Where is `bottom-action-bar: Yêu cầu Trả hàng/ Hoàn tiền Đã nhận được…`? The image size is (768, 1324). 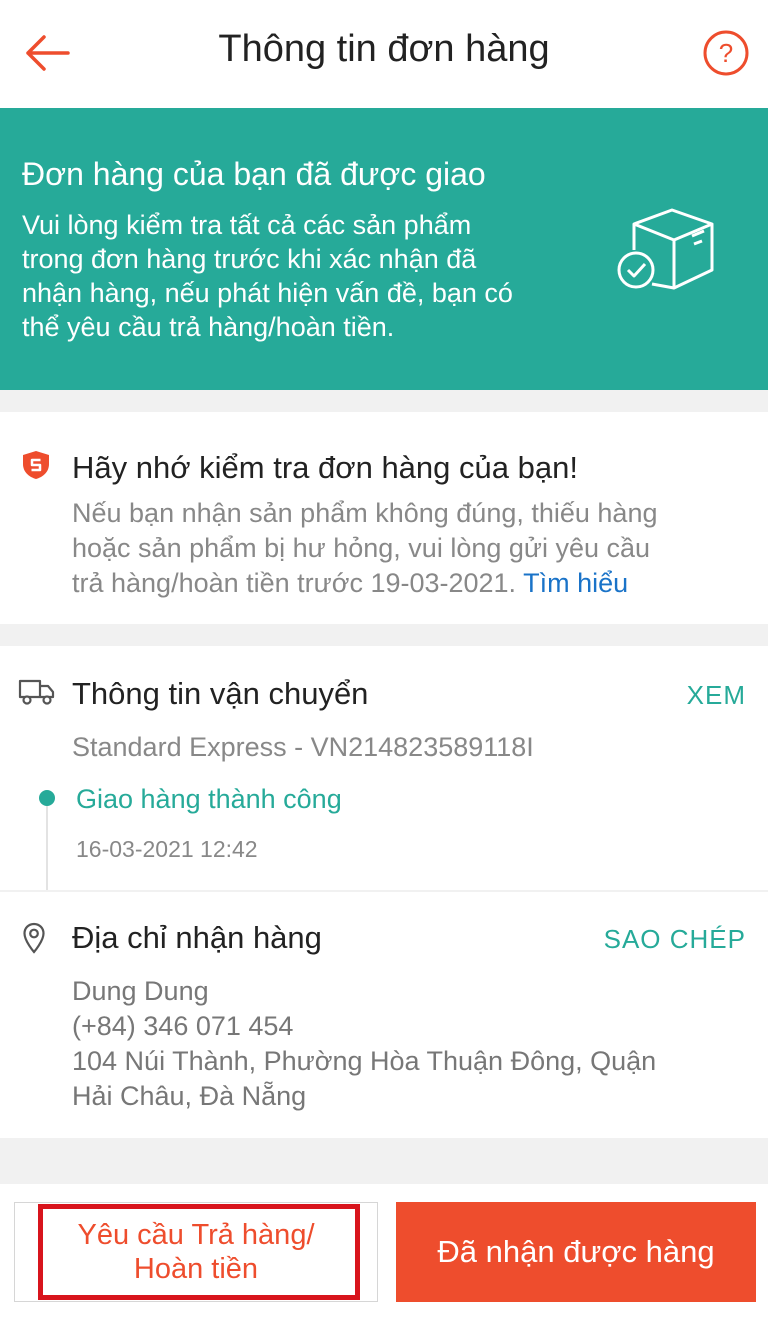 bottom-action-bar: Yêu cầu Trả hàng/ Hoàn tiền Đã nhận được… is located at coordinates (384, 1254).